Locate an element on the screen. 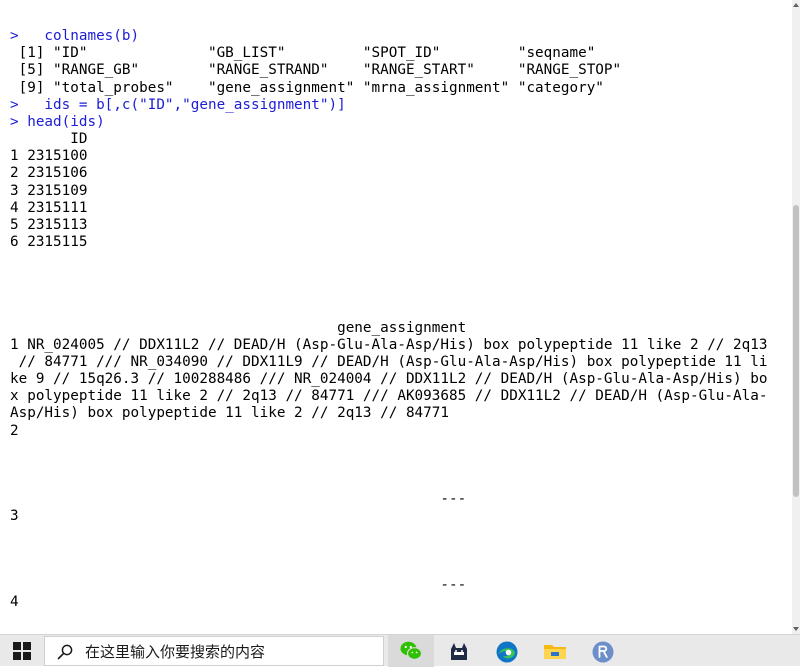 This screenshot has width=800, height=667. edge-icon is located at coordinates (507, 652).